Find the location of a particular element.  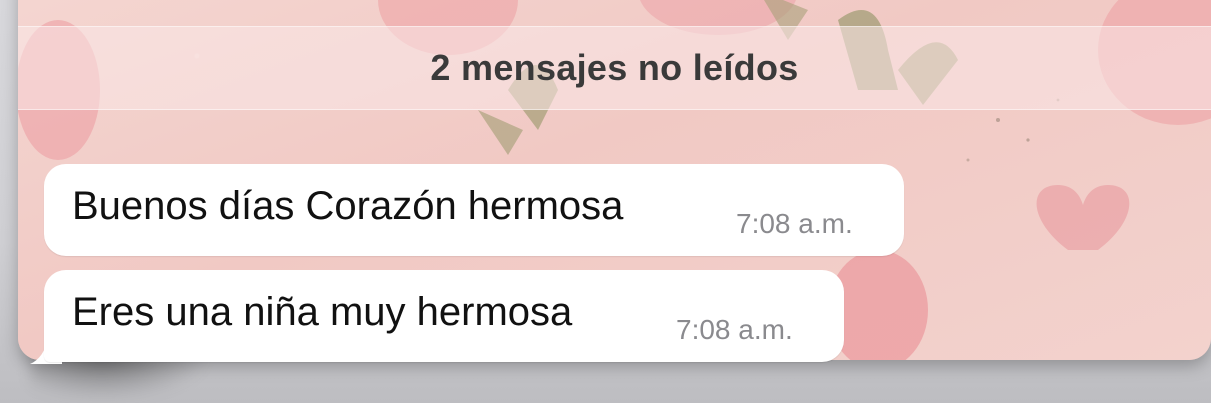

message-text: Eres una niña muy hermosa is located at coordinates (322, 312).